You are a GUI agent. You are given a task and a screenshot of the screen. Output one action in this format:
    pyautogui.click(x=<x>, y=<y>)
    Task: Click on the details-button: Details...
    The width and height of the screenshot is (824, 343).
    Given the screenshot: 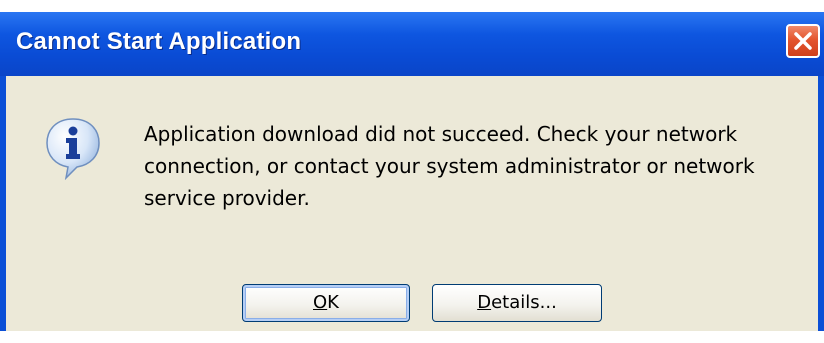 What is the action you would take?
    pyautogui.click(x=517, y=303)
    